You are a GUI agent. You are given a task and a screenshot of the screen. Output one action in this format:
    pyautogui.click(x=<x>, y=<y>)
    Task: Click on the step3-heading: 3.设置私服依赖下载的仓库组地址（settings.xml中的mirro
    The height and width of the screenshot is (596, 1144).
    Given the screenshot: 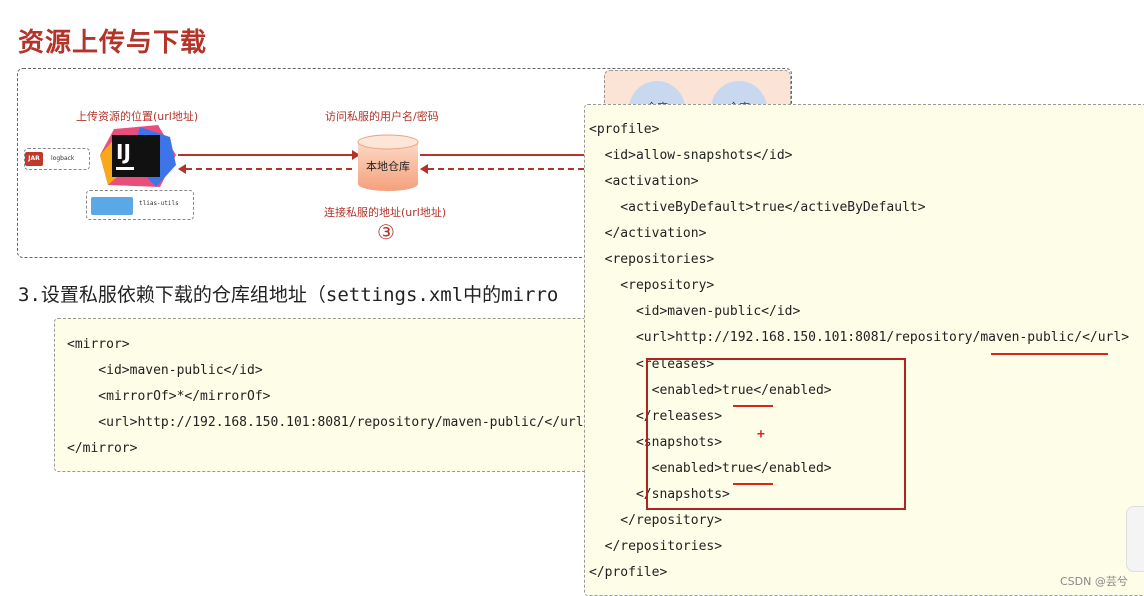 What is the action you would take?
    pyautogui.click(x=288, y=295)
    